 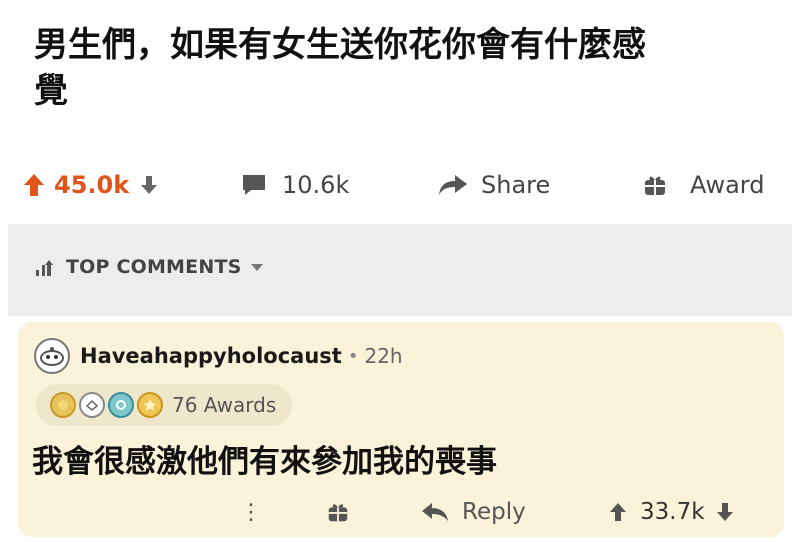 What do you see at coordinates (52, 356) in the screenshot?
I see `avatar` at bounding box center [52, 356].